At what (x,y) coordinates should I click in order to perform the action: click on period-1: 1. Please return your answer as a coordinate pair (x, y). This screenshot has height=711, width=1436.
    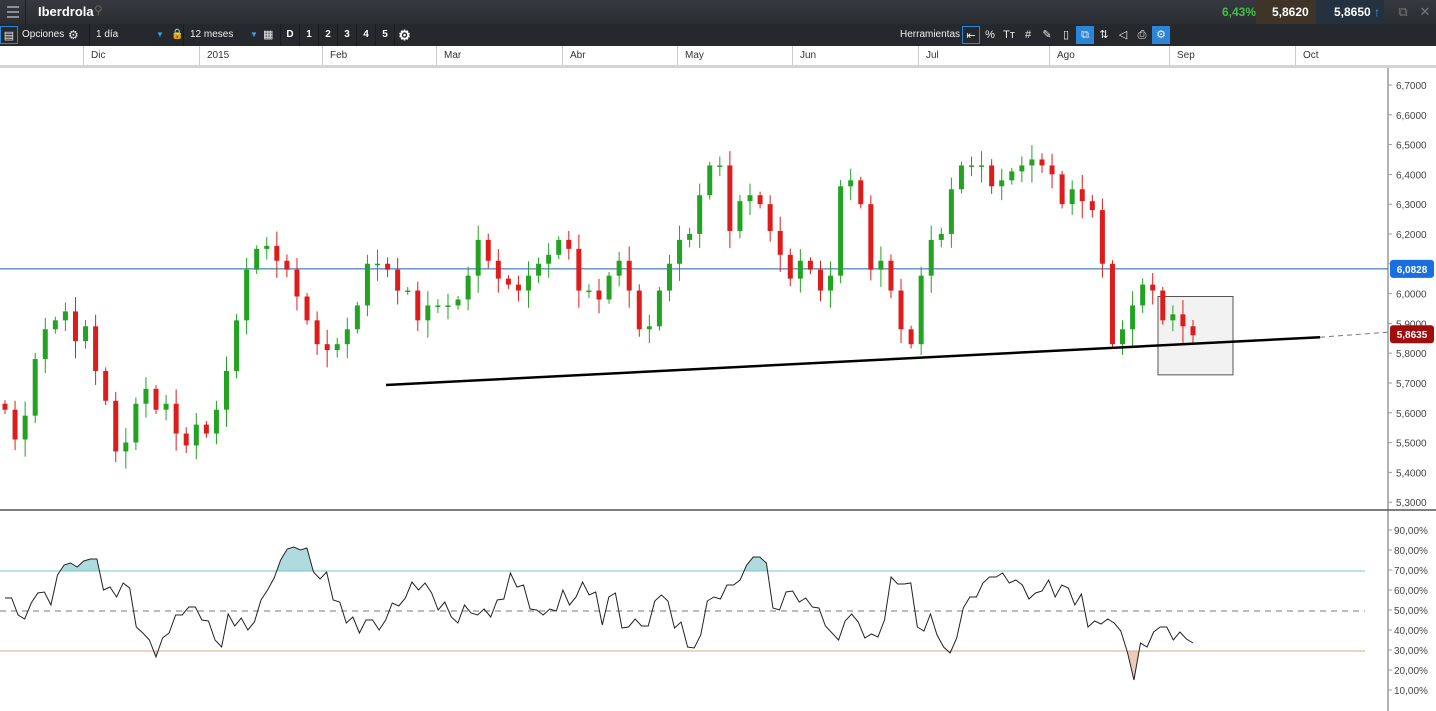
    Looking at the image, I should click on (308, 35).